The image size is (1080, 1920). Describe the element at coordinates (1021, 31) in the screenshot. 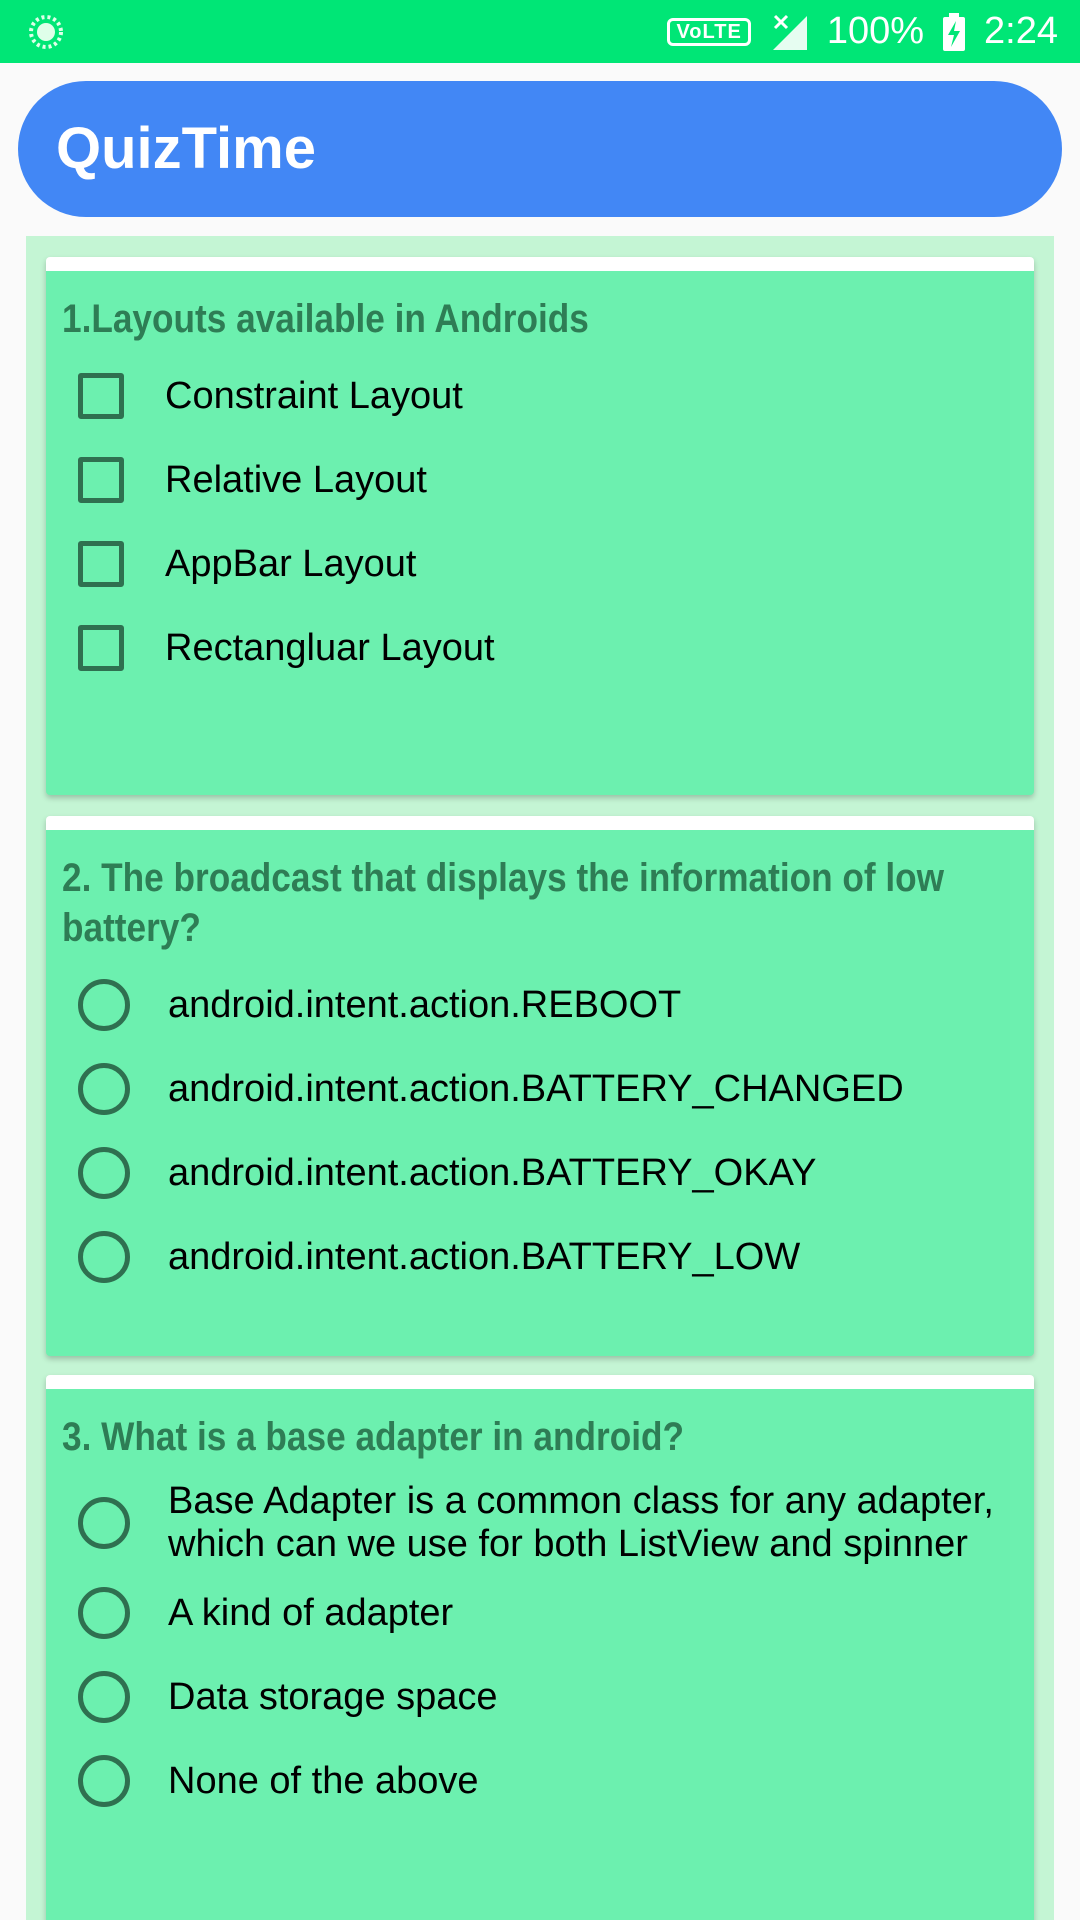

I see `clock: 2:24` at that location.